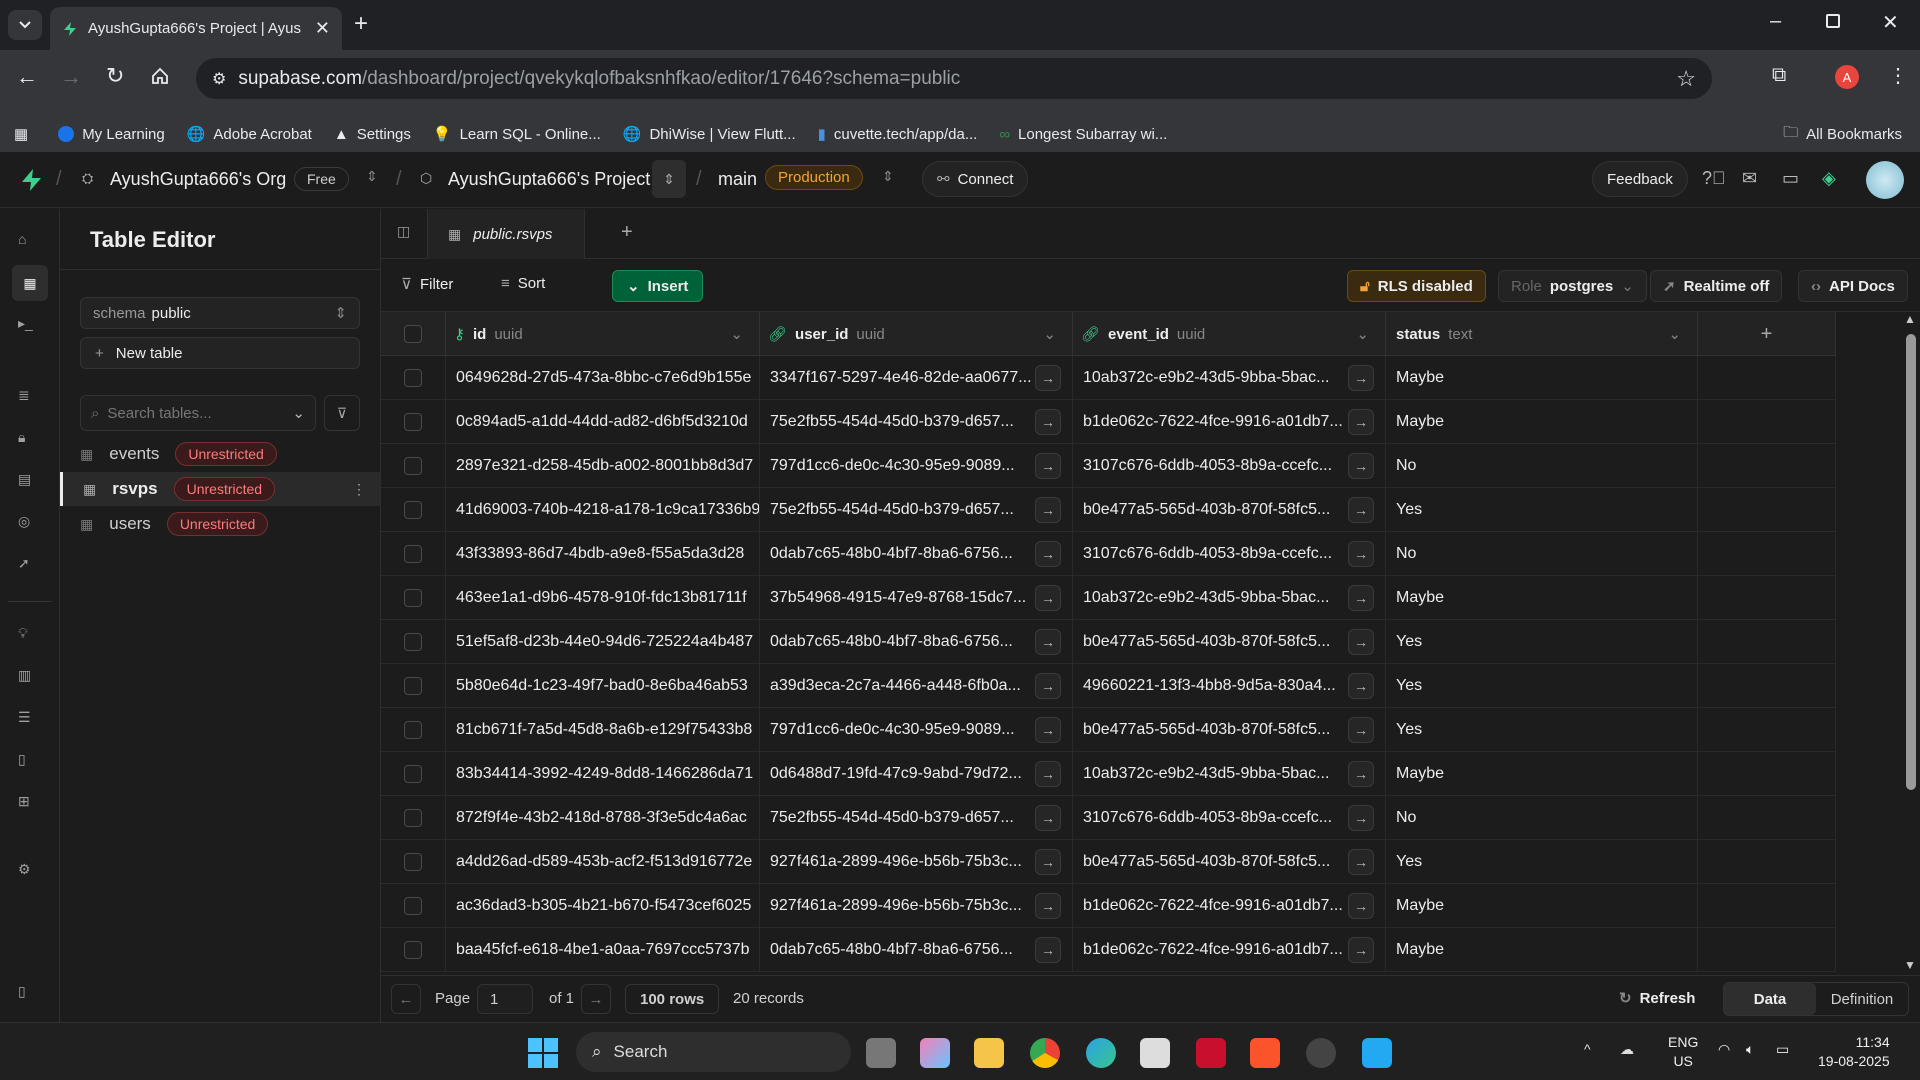  What do you see at coordinates (361, 24) in the screenshot?
I see `new-tab-button: +` at bounding box center [361, 24].